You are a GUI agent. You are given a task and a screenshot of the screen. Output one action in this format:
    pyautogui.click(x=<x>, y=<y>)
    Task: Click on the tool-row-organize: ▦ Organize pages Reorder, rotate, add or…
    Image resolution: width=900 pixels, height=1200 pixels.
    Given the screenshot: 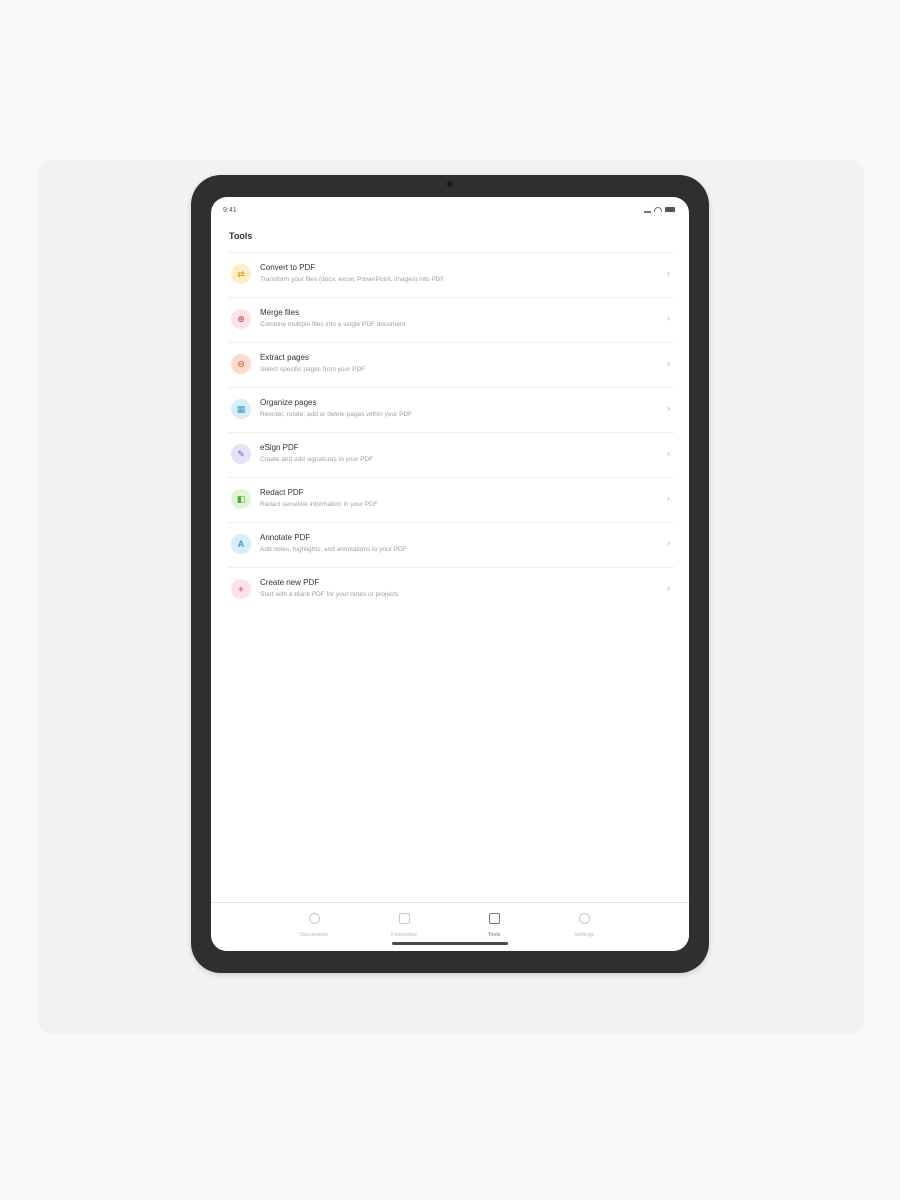 What is the action you would take?
    pyautogui.click(x=451, y=409)
    